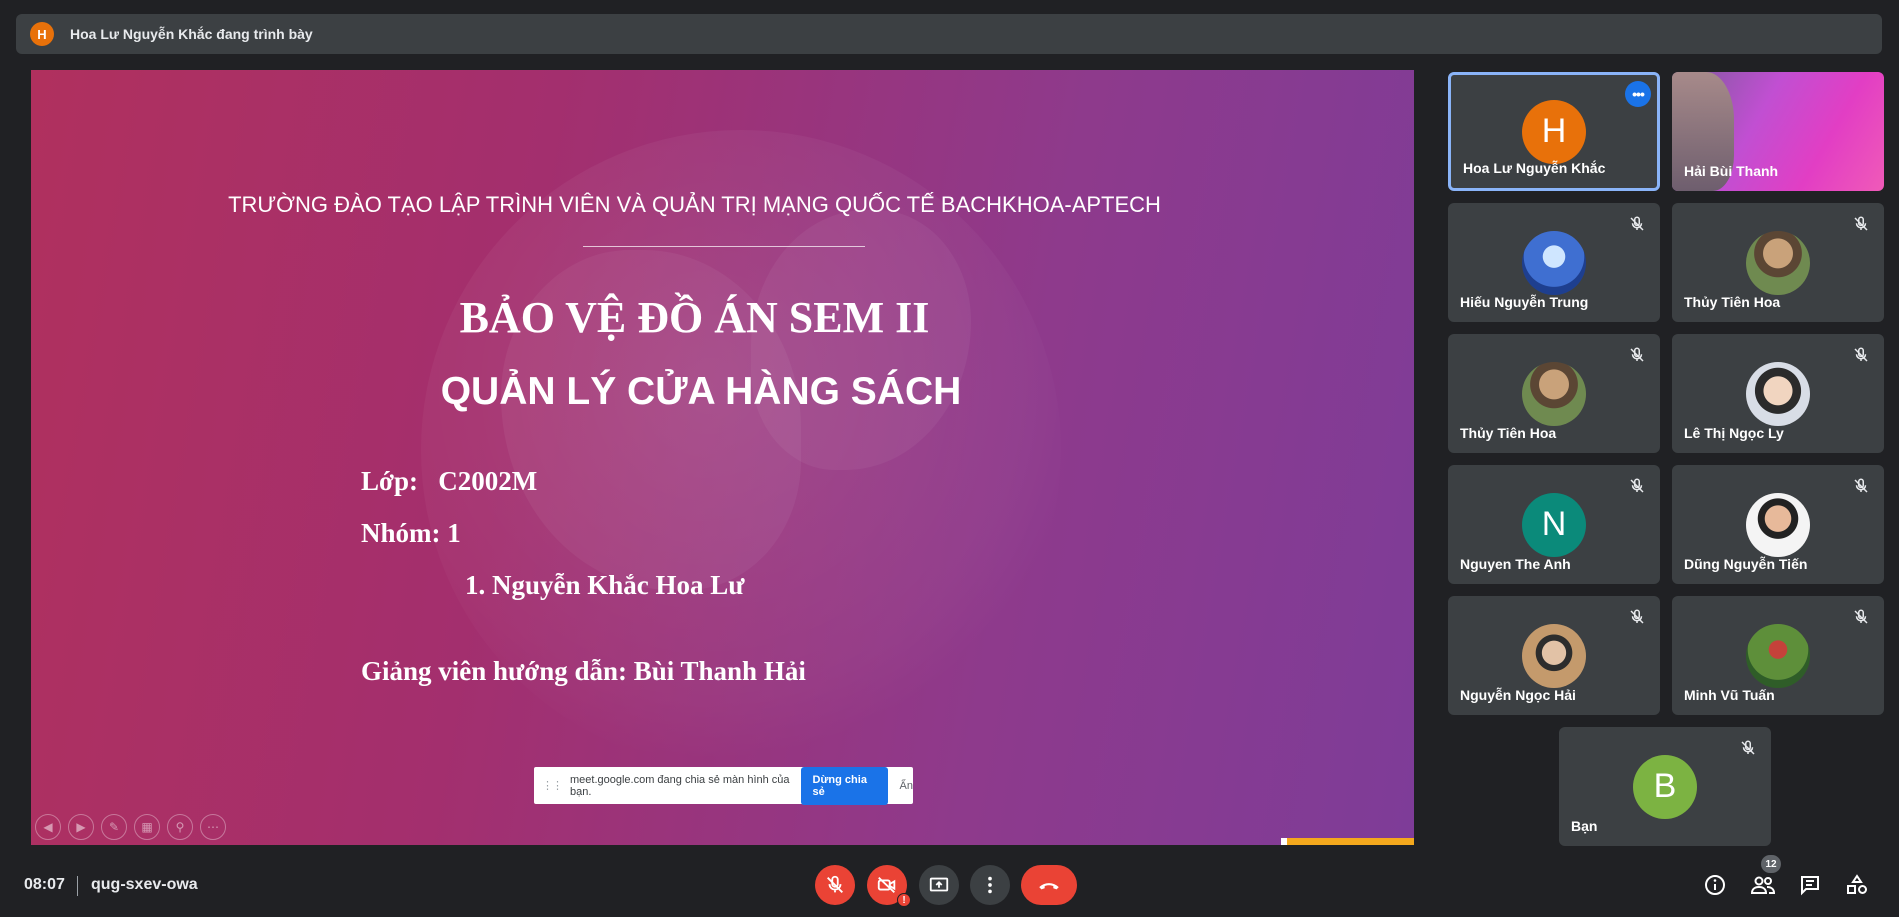 The height and width of the screenshot is (917, 1899). What do you see at coordinates (77, 886) in the screenshot?
I see `divider` at bounding box center [77, 886].